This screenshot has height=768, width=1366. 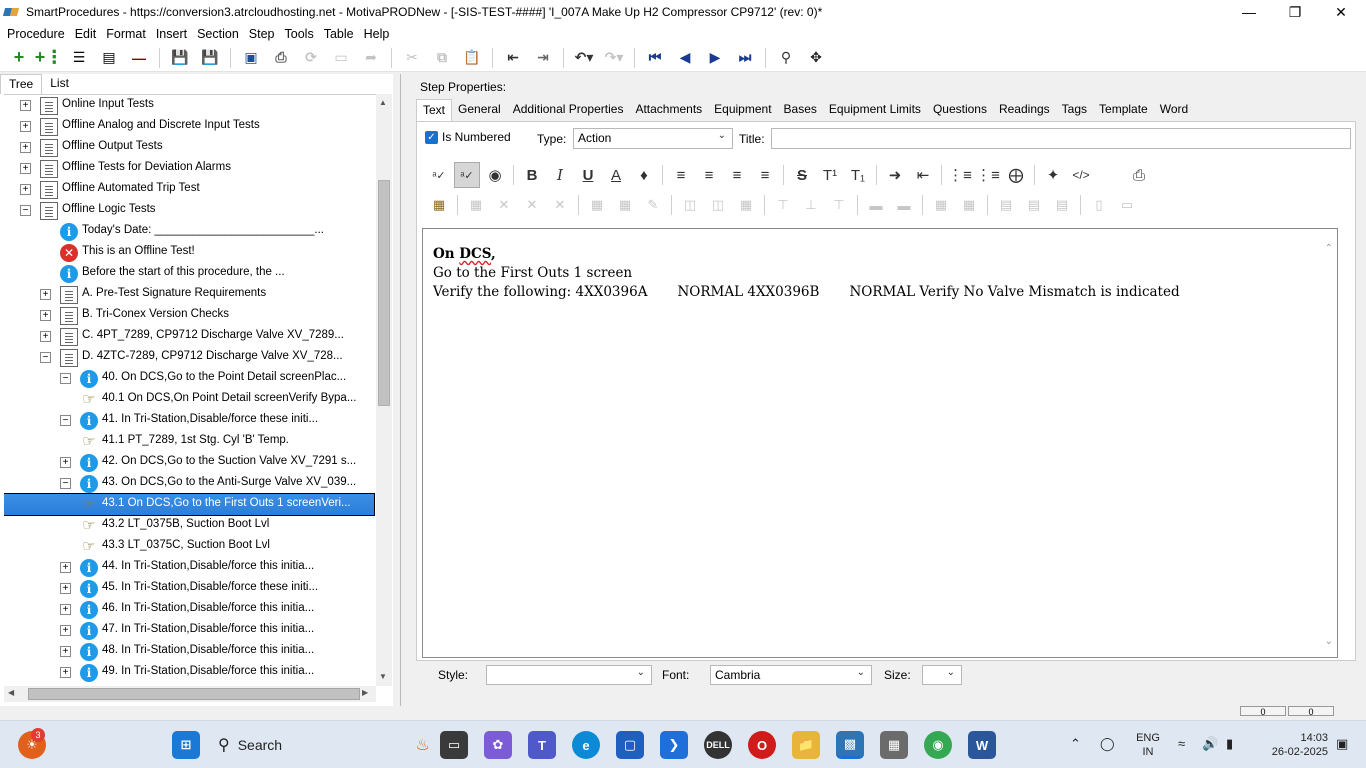 I want to click on cut-icon: ✂, so click(x=412, y=58).